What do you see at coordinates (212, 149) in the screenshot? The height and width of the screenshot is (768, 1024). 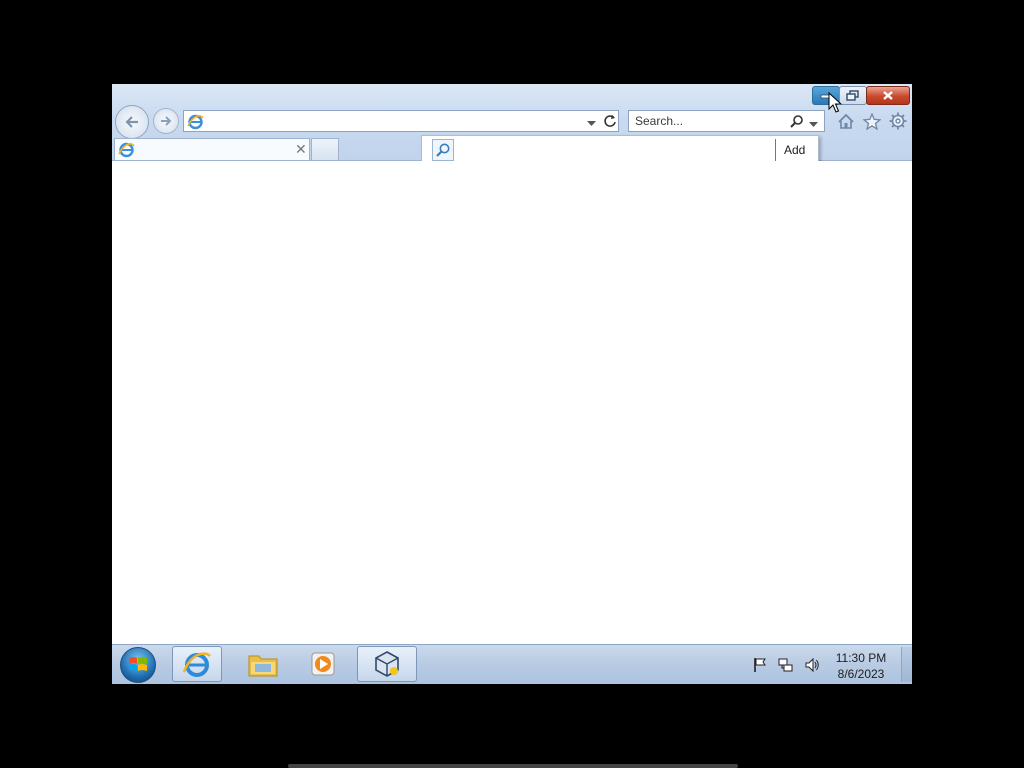 I see `browser-tab: ✕` at bounding box center [212, 149].